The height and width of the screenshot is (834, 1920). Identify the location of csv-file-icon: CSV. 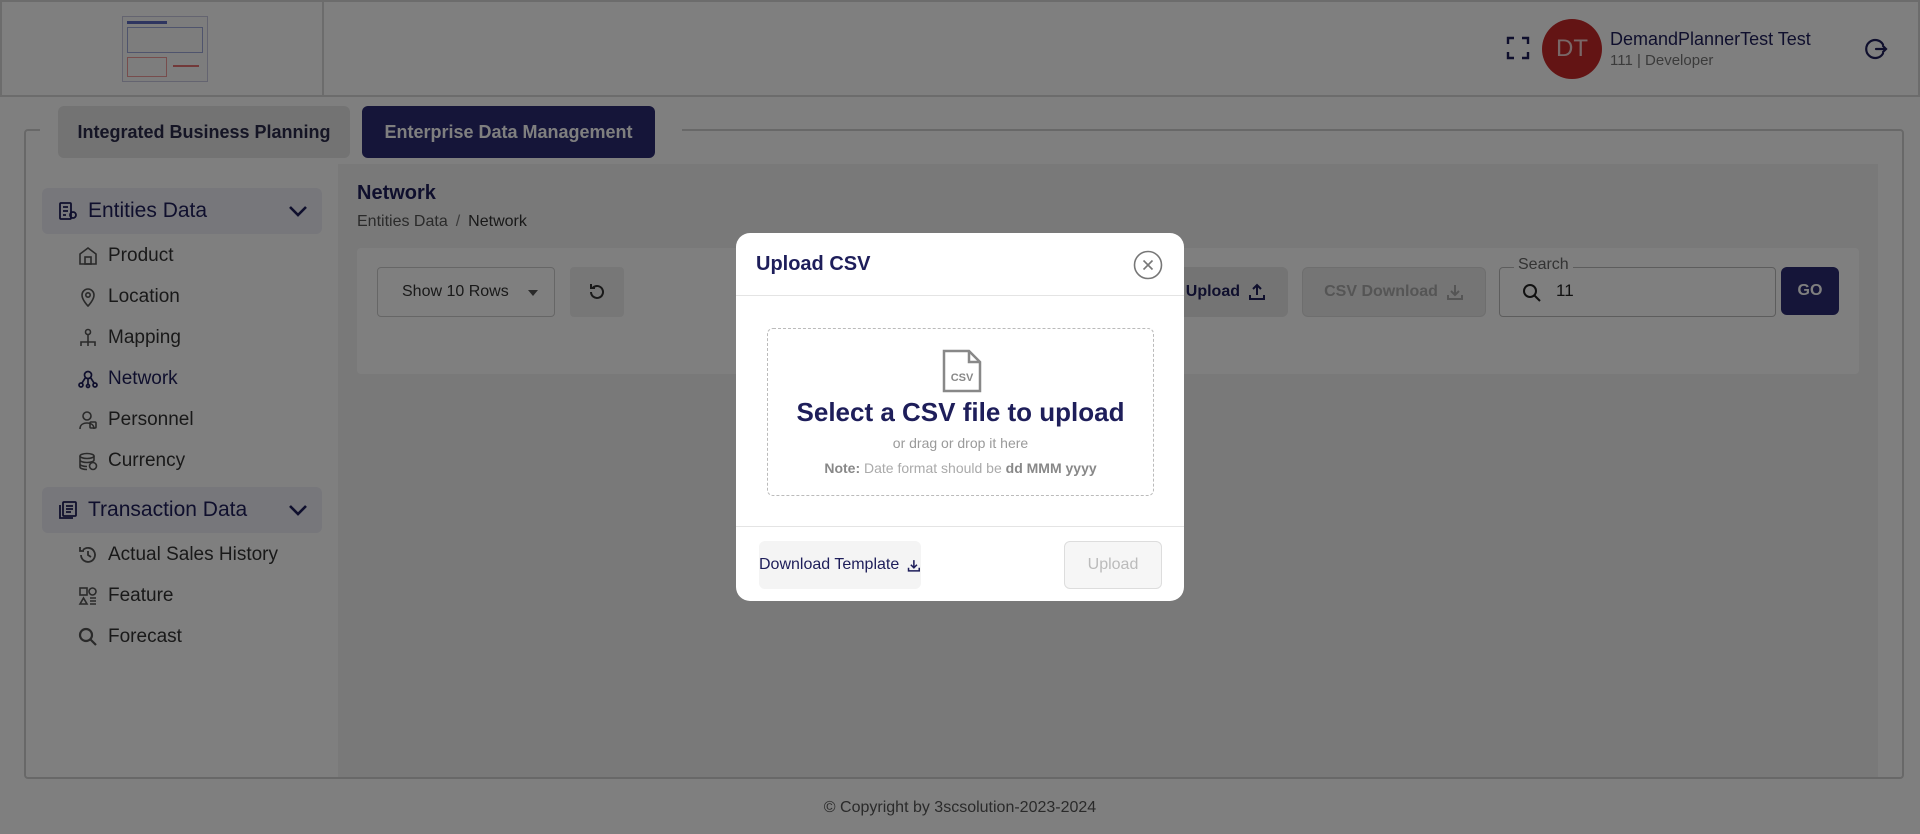
(962, 371).